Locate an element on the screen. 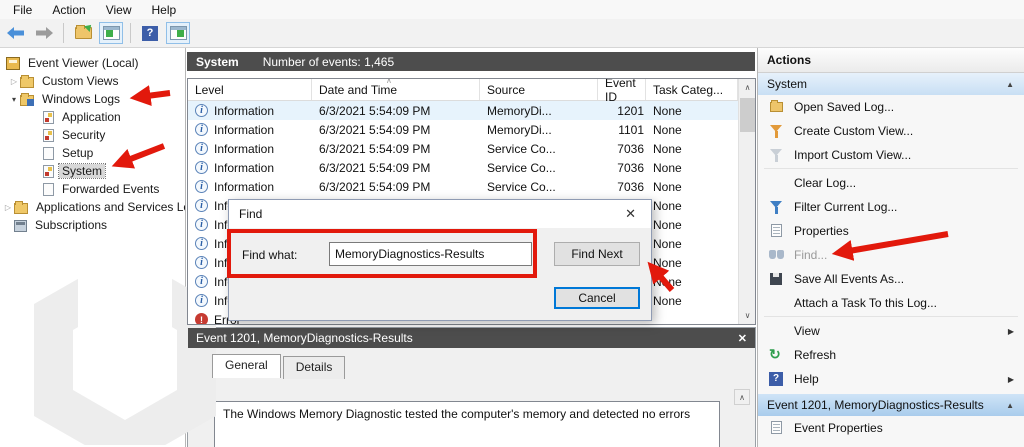  menu-help: Help is located at coordinates (164, 10).